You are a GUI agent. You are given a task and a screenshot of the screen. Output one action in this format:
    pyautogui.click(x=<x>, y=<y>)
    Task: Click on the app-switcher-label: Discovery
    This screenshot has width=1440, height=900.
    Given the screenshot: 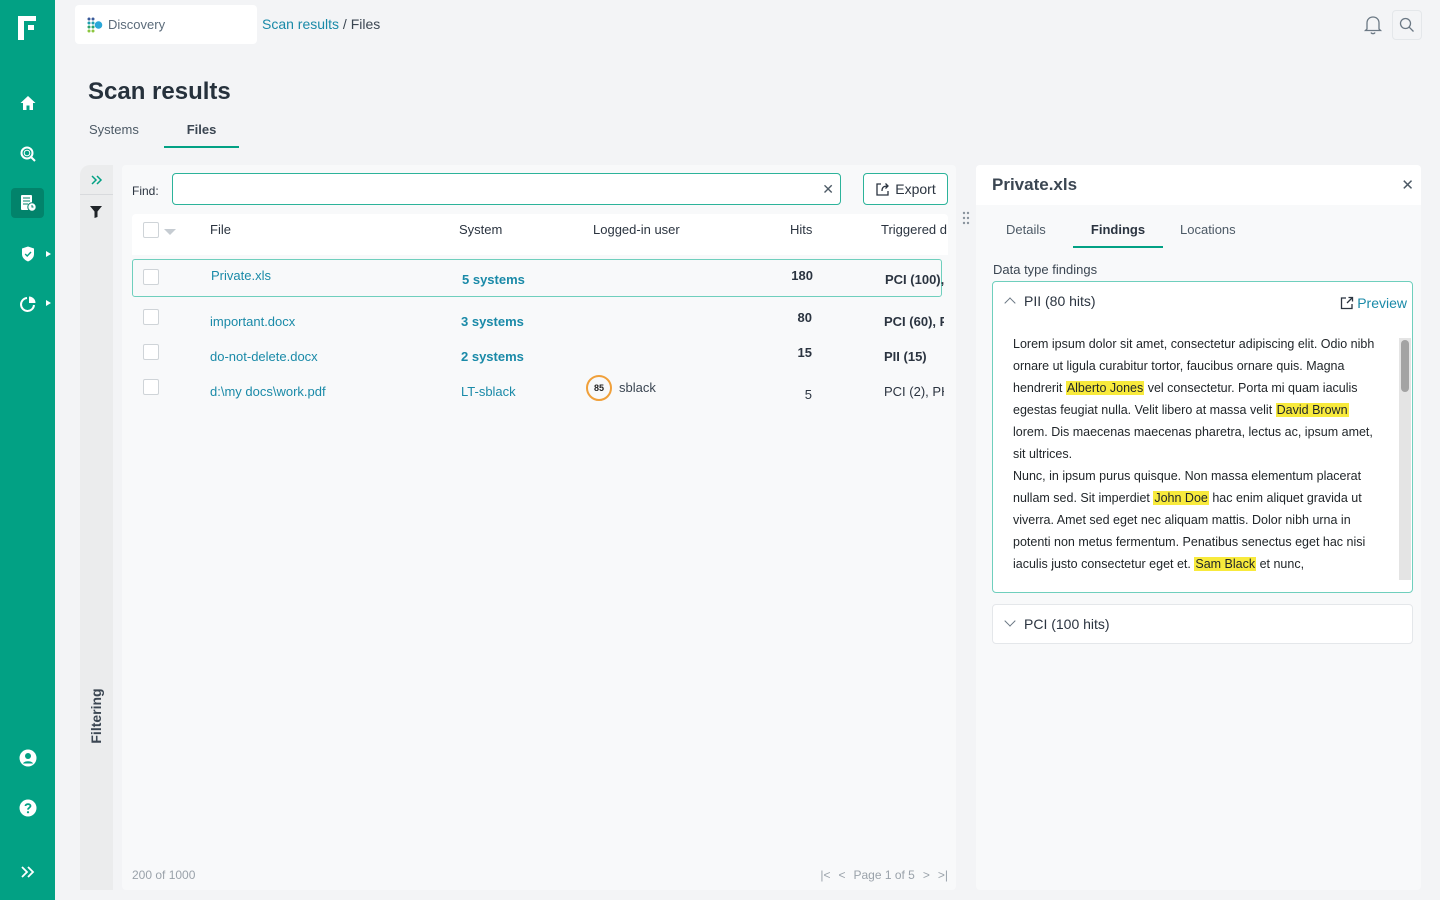 What is the action you would take?
    pyautogui.click(x=137, y=24)
    